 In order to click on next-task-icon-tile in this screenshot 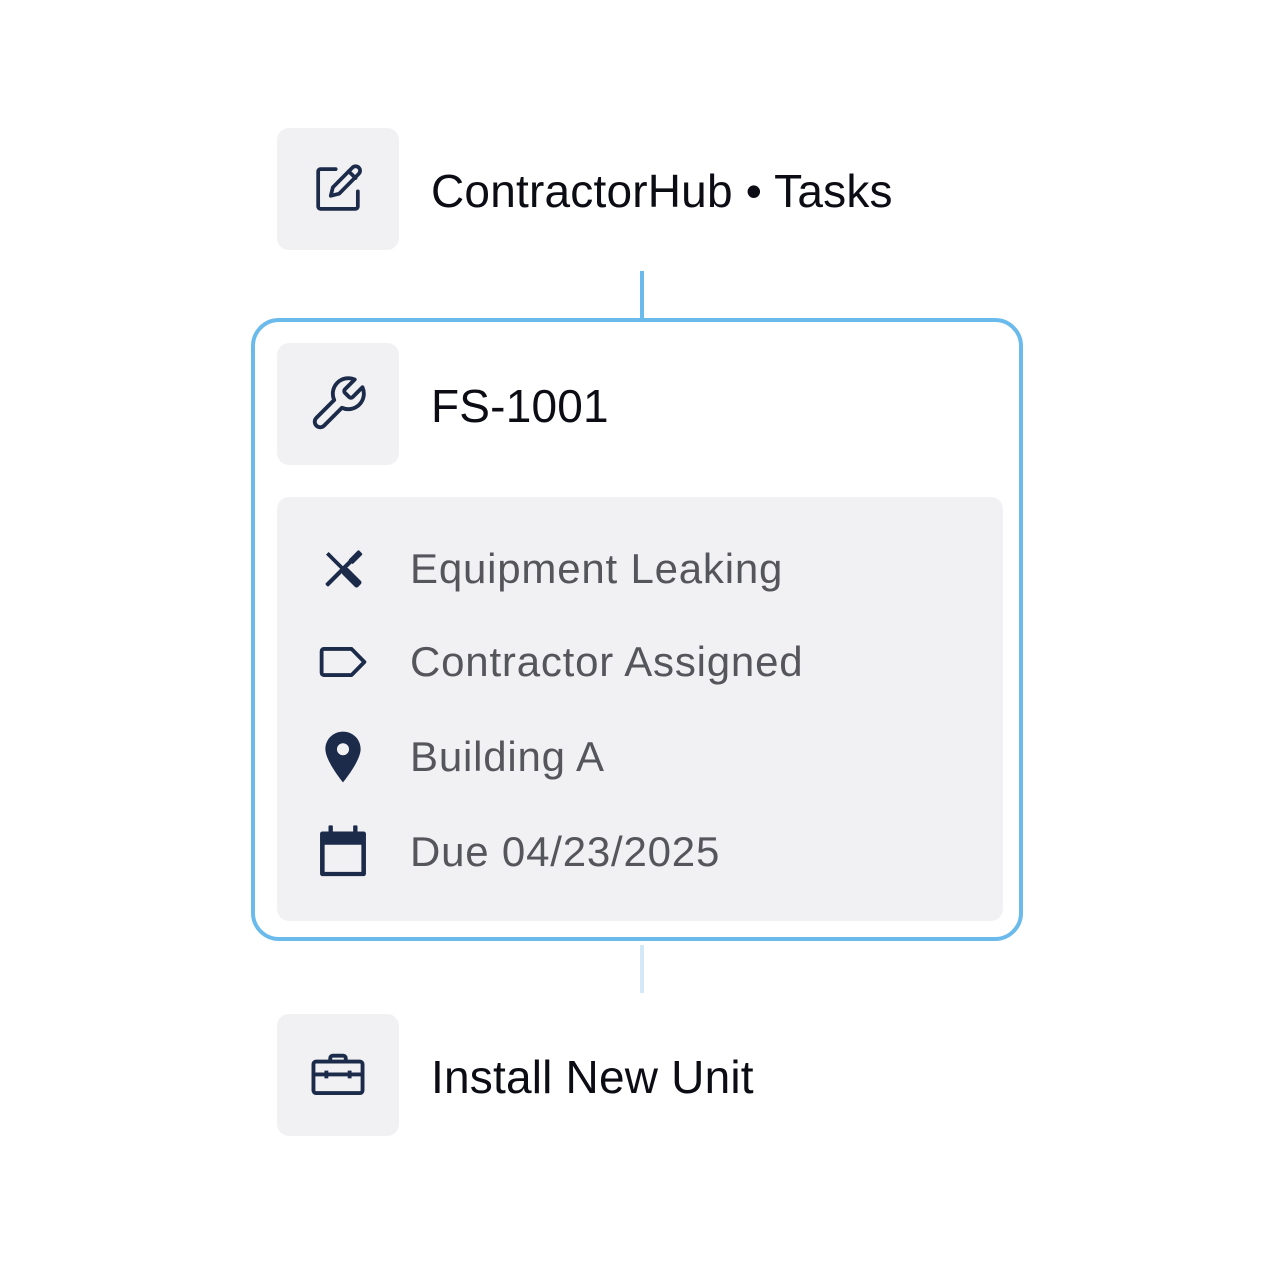, I will do `click(338, 1075)`.